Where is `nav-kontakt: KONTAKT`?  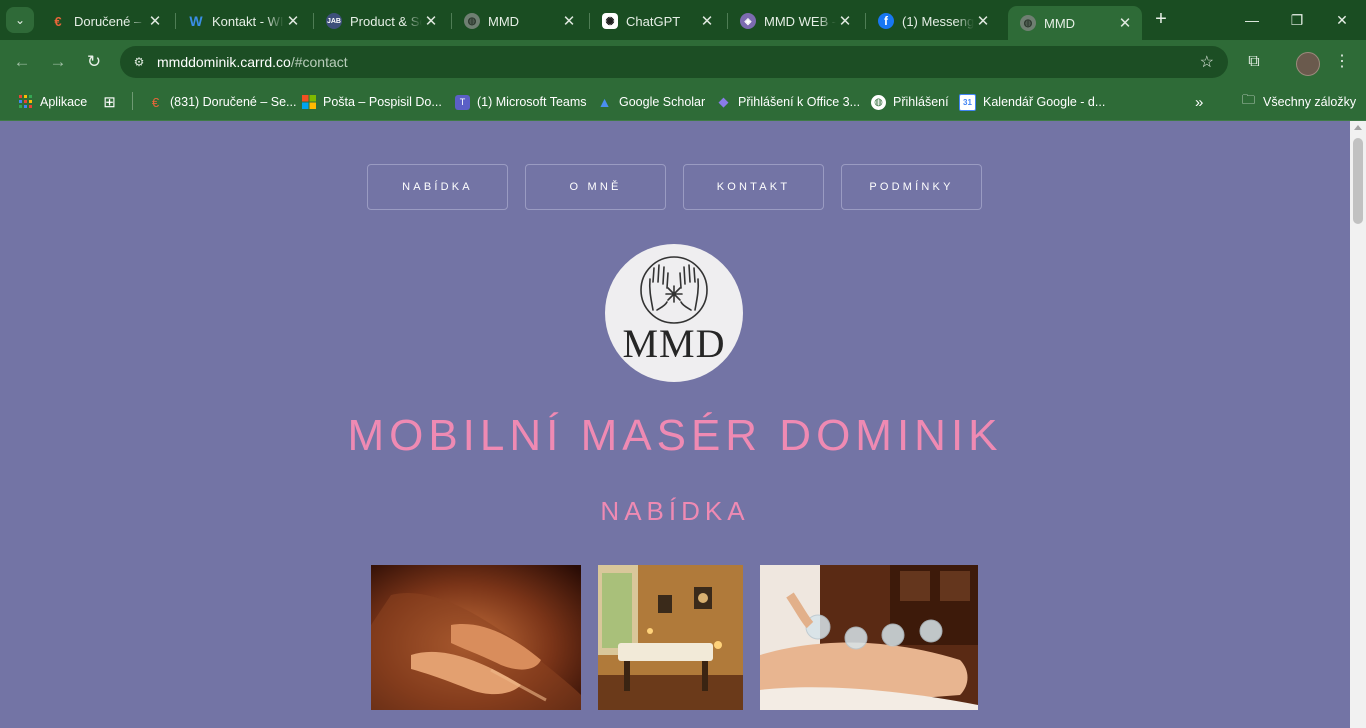
nav-kontakt: KONTAKT is located at coordinates (753, 187).